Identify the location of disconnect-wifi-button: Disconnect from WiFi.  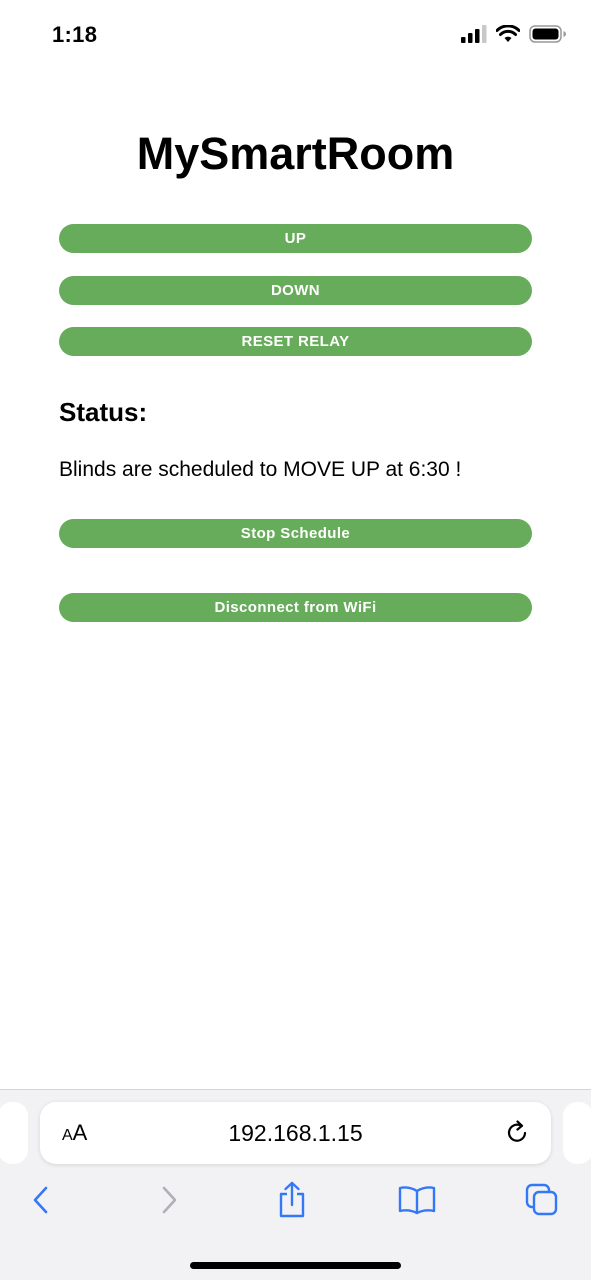
(295, 607).